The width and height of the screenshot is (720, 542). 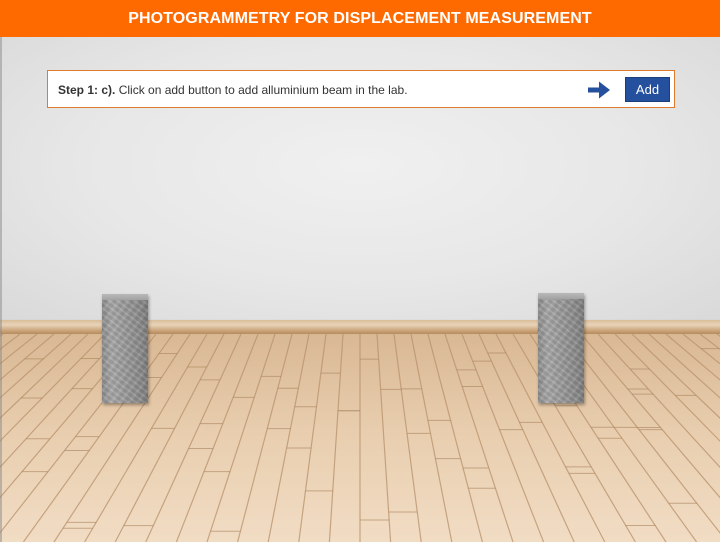 What do you see at coordinates (87, 90) in the screenshot?
I see `step-label: Step 1: c).` at bounding box center [87, 90].